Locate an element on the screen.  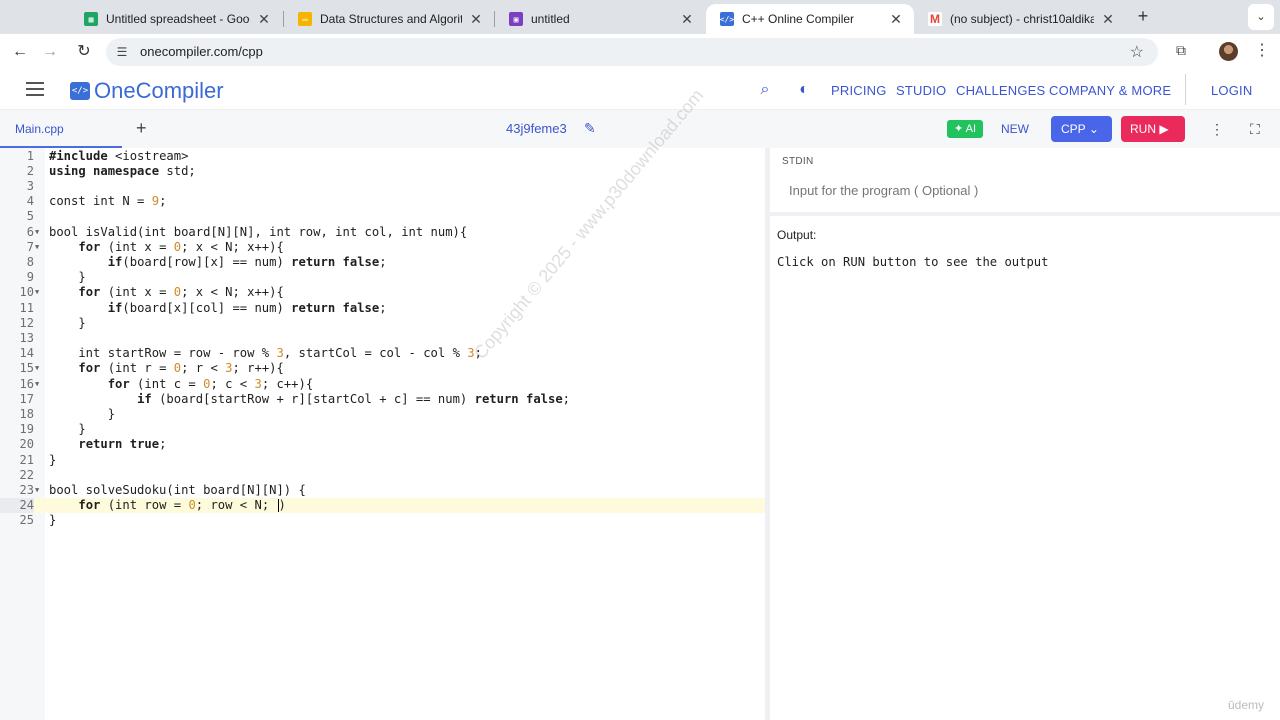
line-number: 6 is located at coordinates (30, 231).